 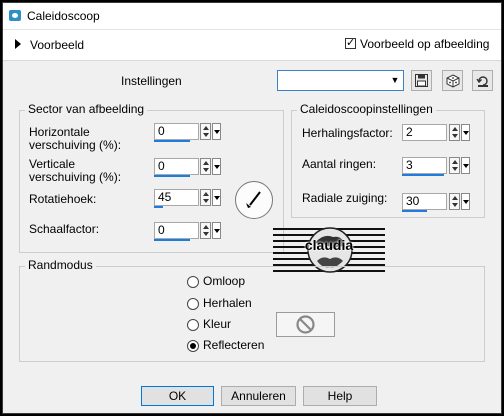 I want to click on radial-input: 30, so click(x=424, y=201).